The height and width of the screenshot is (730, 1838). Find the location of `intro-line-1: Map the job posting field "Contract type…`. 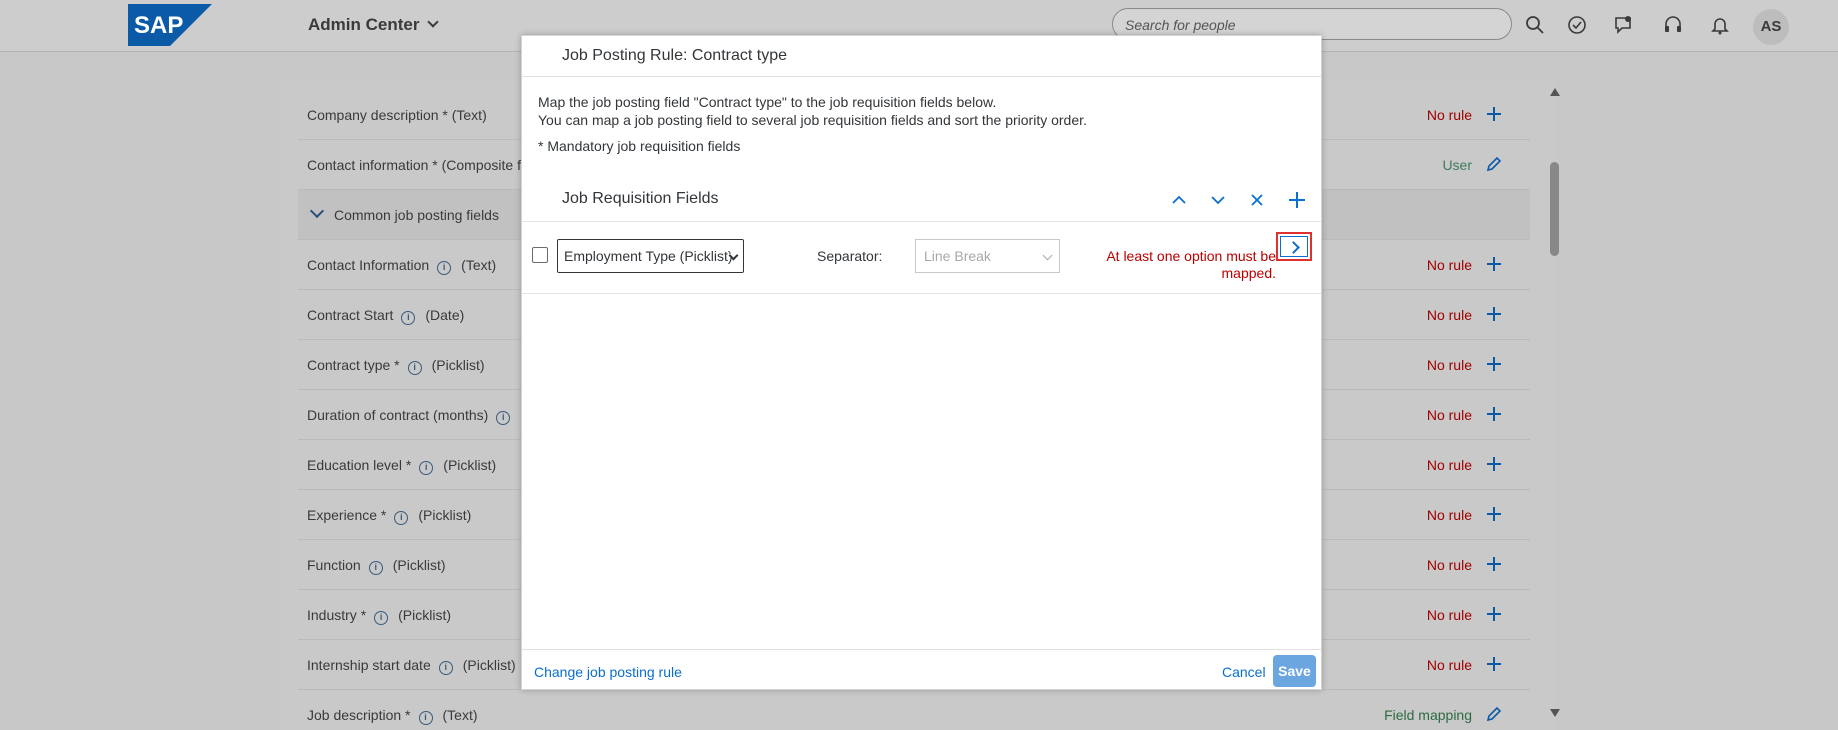

intro-line-1: Map the job posting field "Contract type… is located at coordinates (767, 102).